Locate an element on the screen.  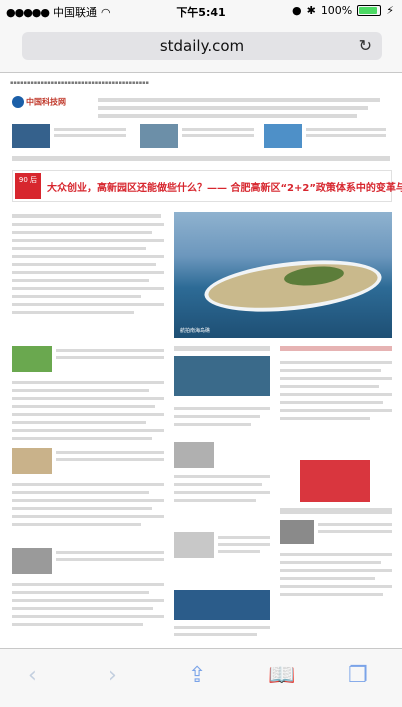
ticker is located at coordinates (201, 158).